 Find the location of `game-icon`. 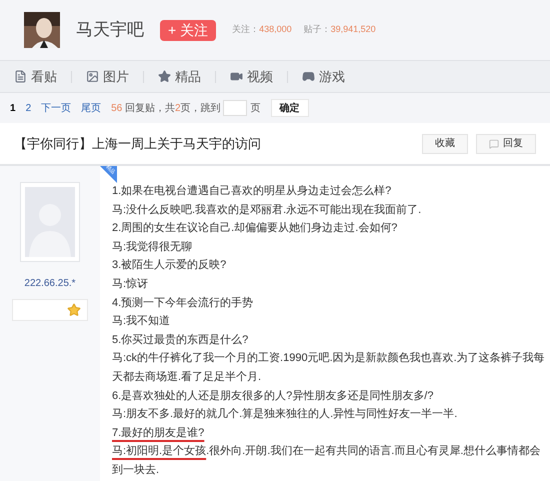

game-icon is located at coordinates (308, 76).